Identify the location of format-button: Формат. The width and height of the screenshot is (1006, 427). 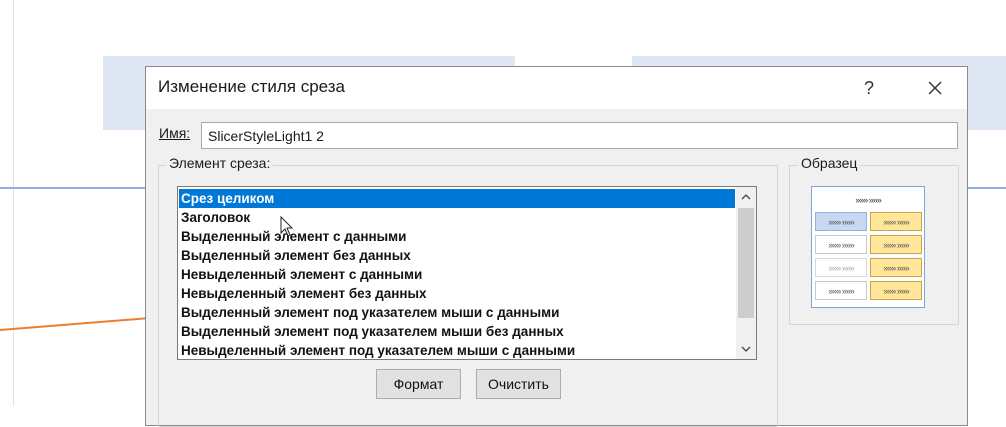
(418, 384).